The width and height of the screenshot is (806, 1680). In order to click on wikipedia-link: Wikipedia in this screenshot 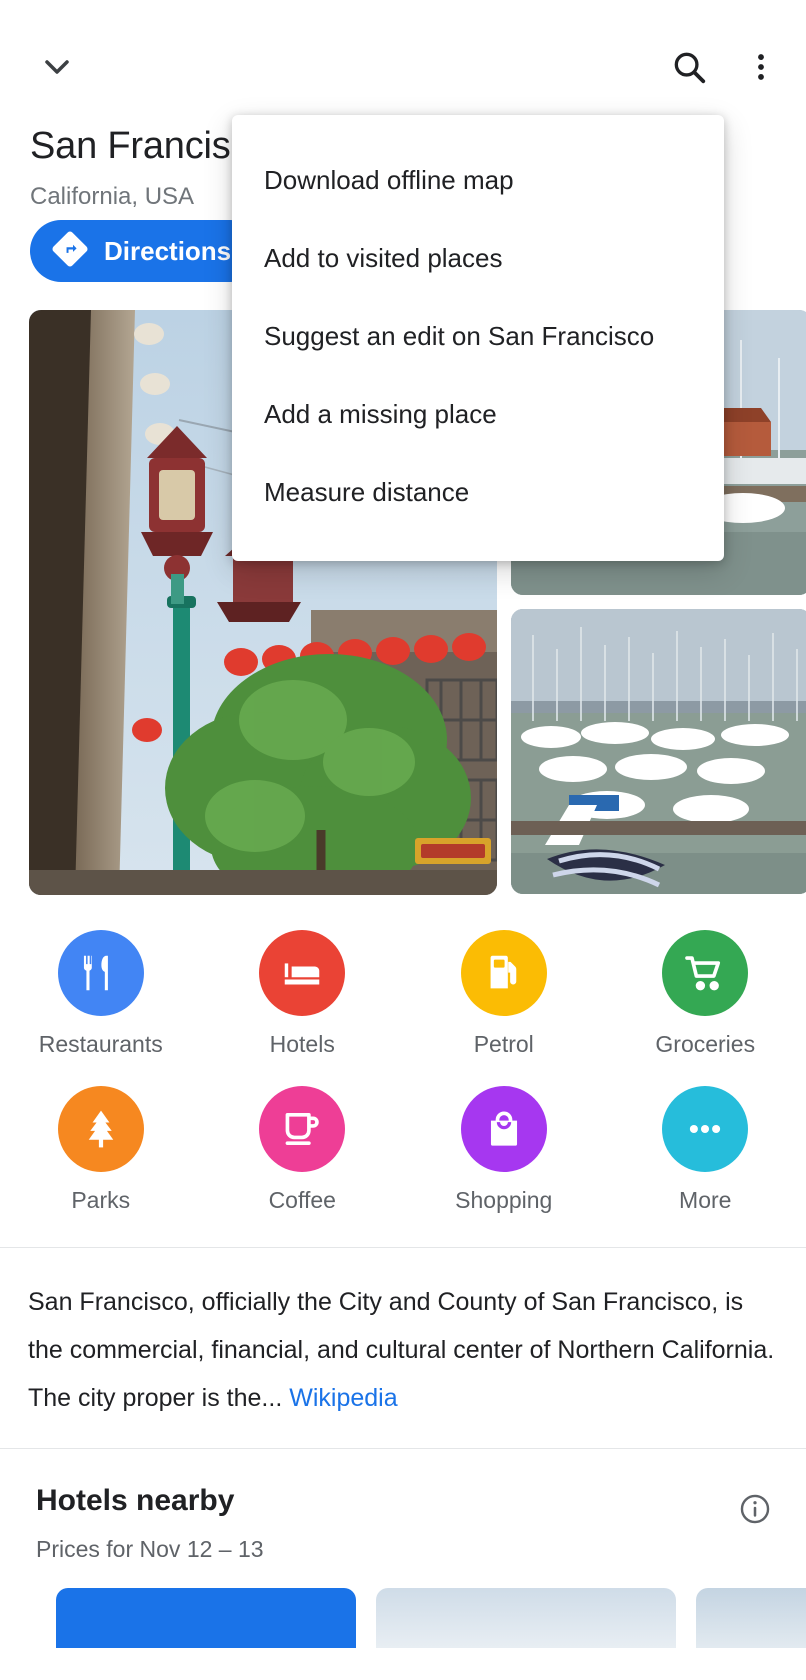, I will do `click(343, 1398)`.